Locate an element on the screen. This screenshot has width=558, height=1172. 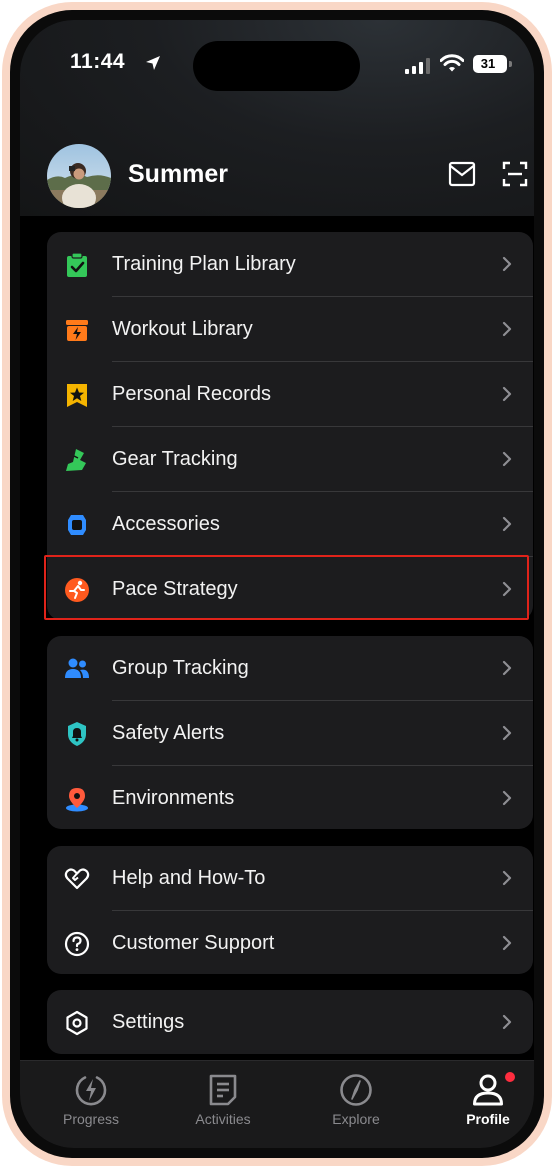
menu-item-workout-library: Workout Library is located at coordinates (290, 329).